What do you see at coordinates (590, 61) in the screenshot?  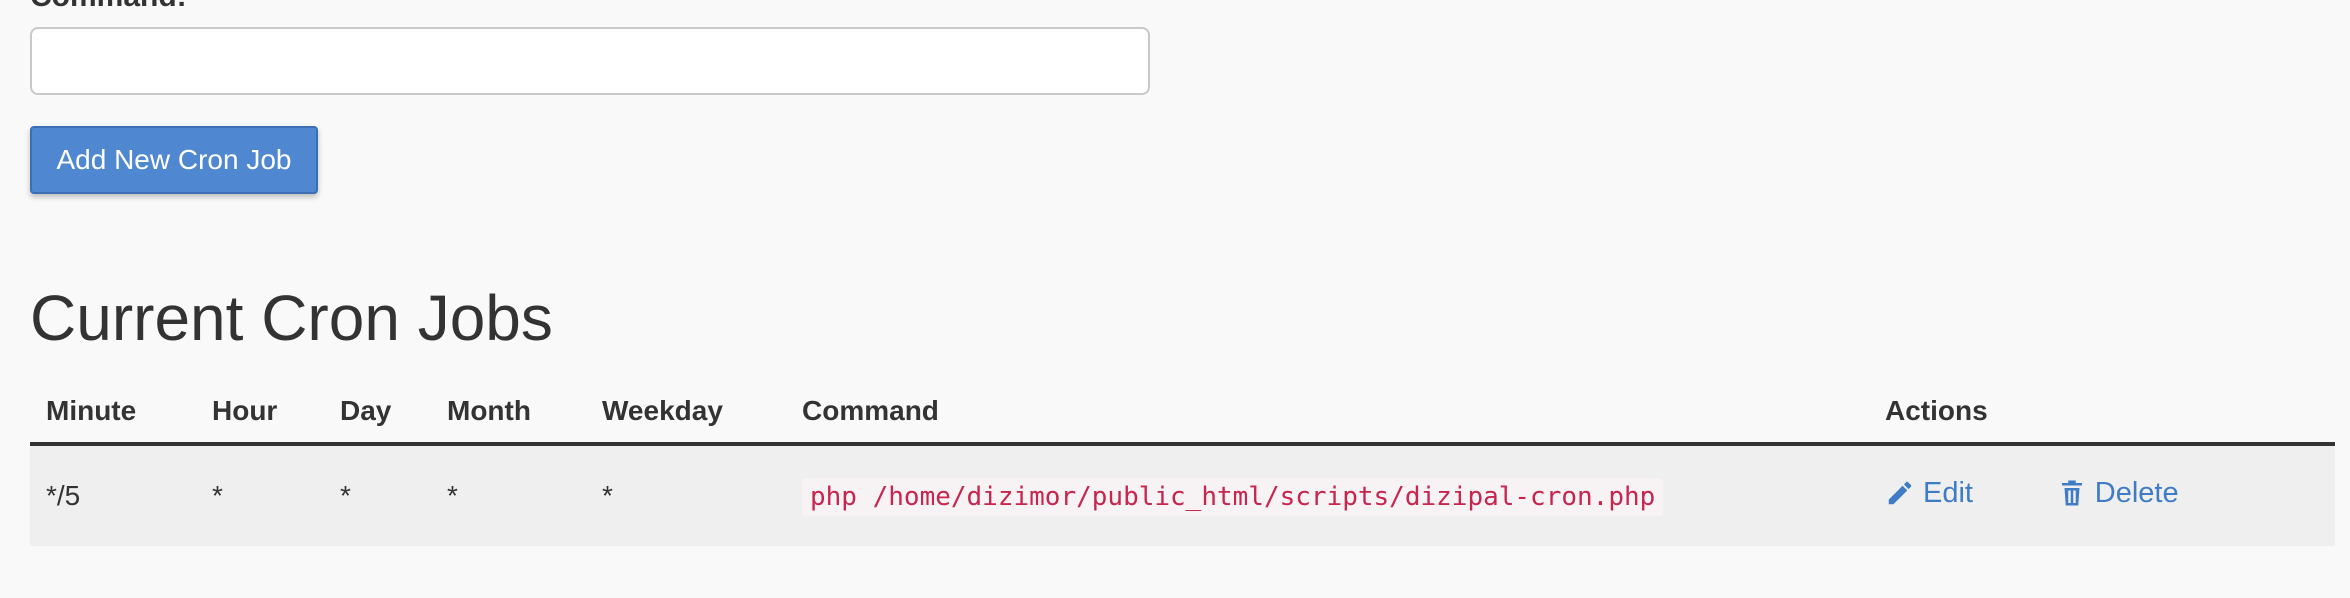 I see `command-input` at bounding box center [590, 61].